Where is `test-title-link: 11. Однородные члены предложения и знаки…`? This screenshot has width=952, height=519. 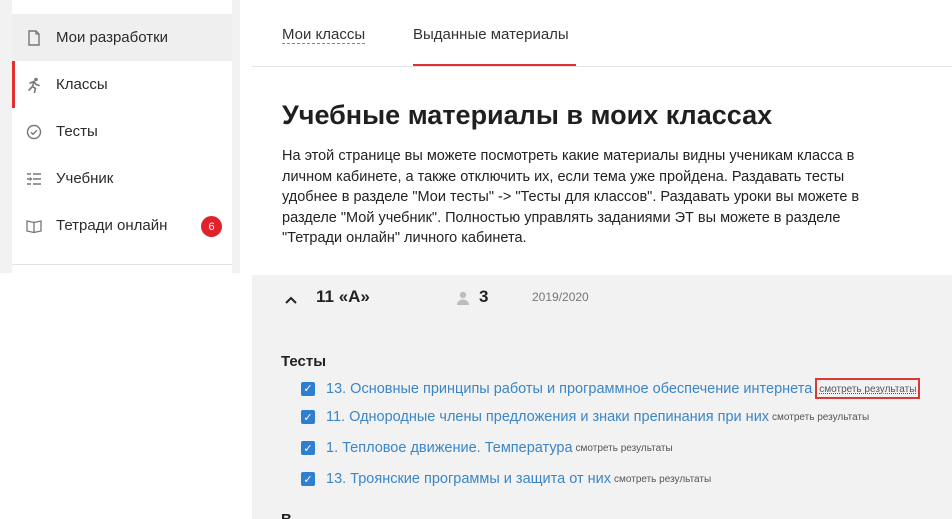
test-title-link: 11. Однородные члены предложения и знаки… is located at coordinates (547, 417).